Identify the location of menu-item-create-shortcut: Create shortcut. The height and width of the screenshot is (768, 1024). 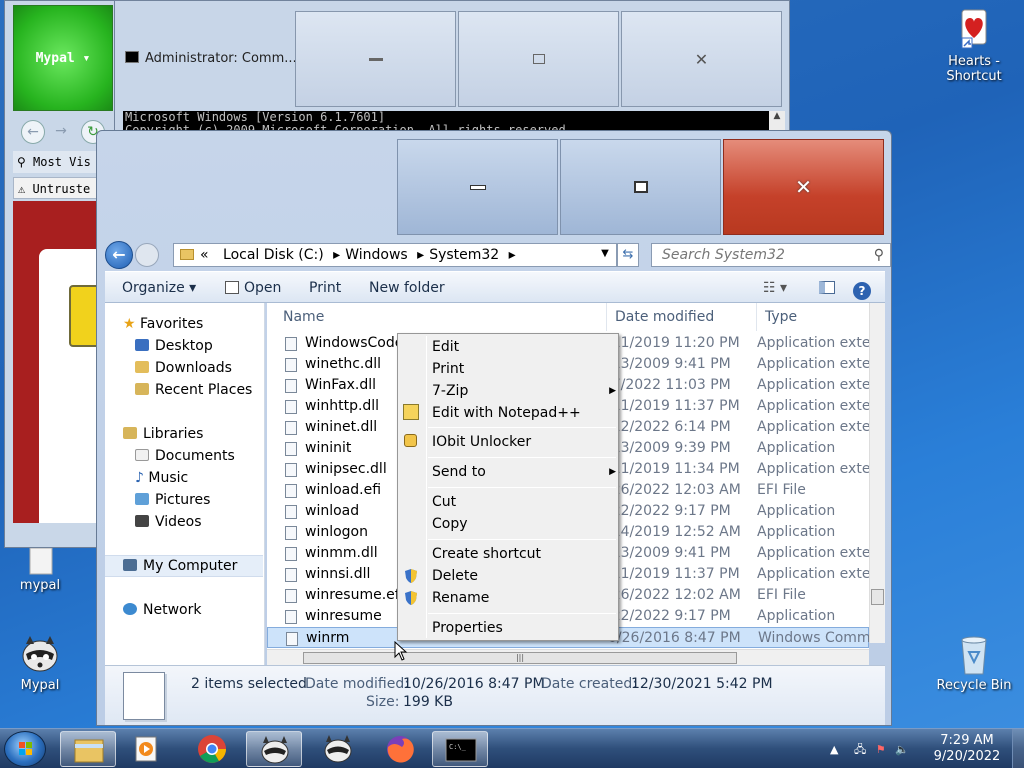
(486, 554).